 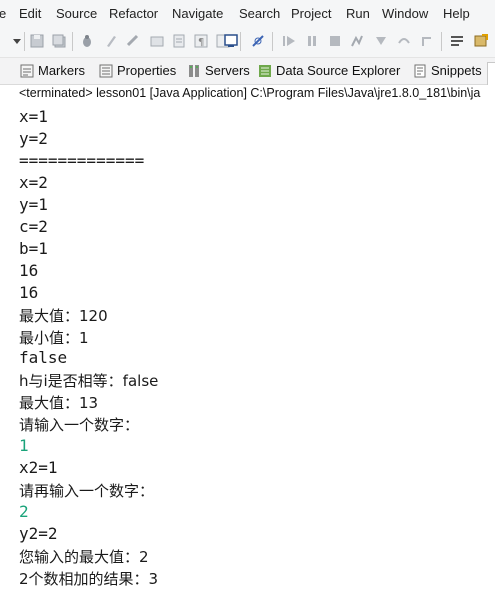 I want to click on tab-label: Properties, so click(x=147, y=70).